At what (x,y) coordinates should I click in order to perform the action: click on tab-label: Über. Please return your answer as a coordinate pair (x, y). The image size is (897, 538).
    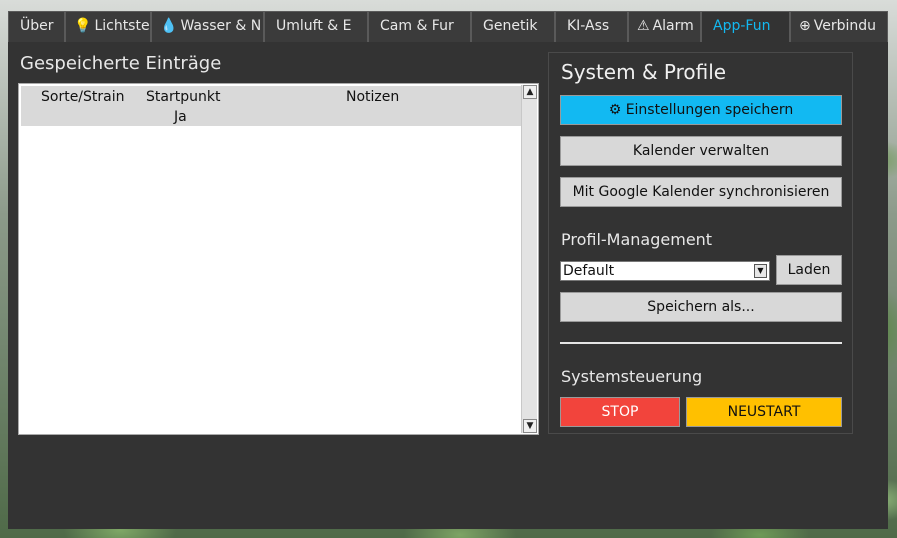
    Looking at the image, I should click on (37, 26).